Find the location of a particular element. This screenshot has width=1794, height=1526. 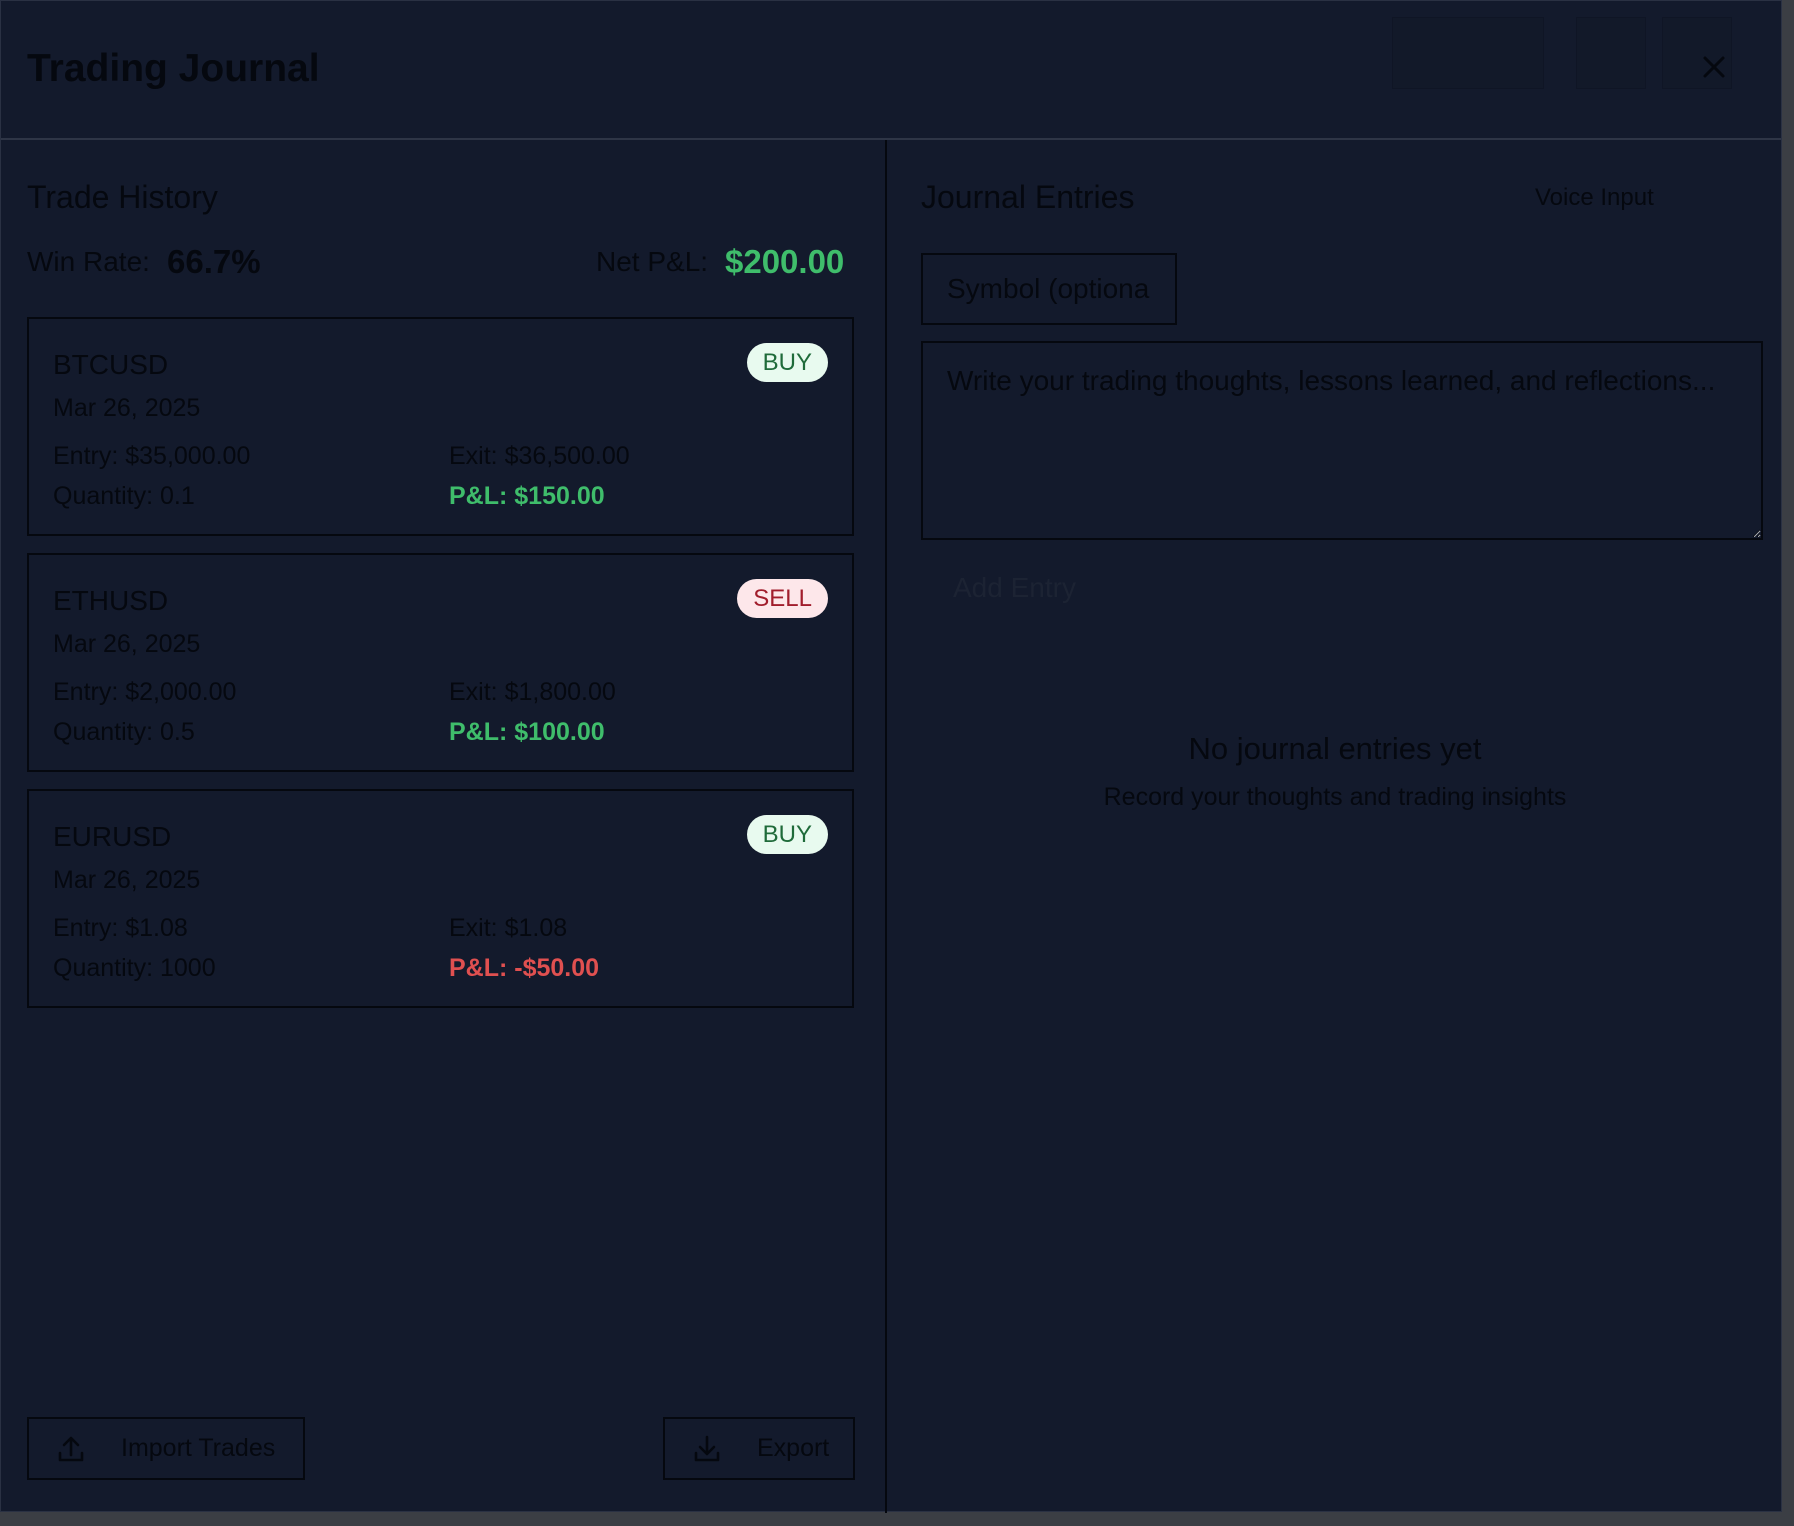

net-pnl-label: Net P&L: is located at coordinates (652, 261).